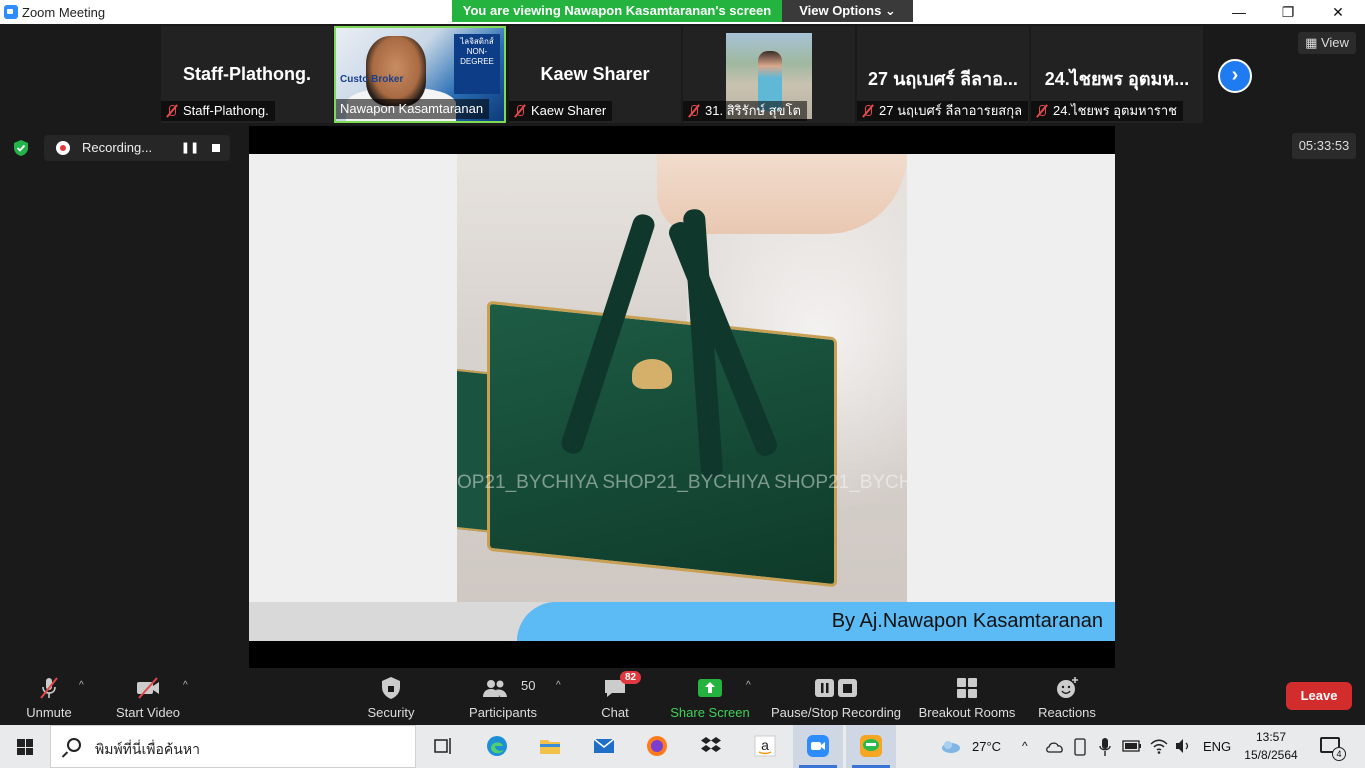  I want to click on audio-options-caret-icon: ^, so click(81, 685).